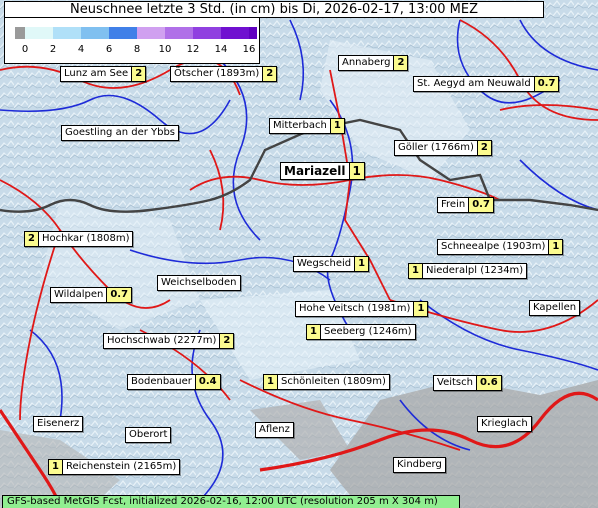 The height and width of the screenshot is (508, 598). What do you see at coordinates (85, 238) in the screenshot?
I see `place-name: Hochkar (1808m)` at bounding box center [85, 238].